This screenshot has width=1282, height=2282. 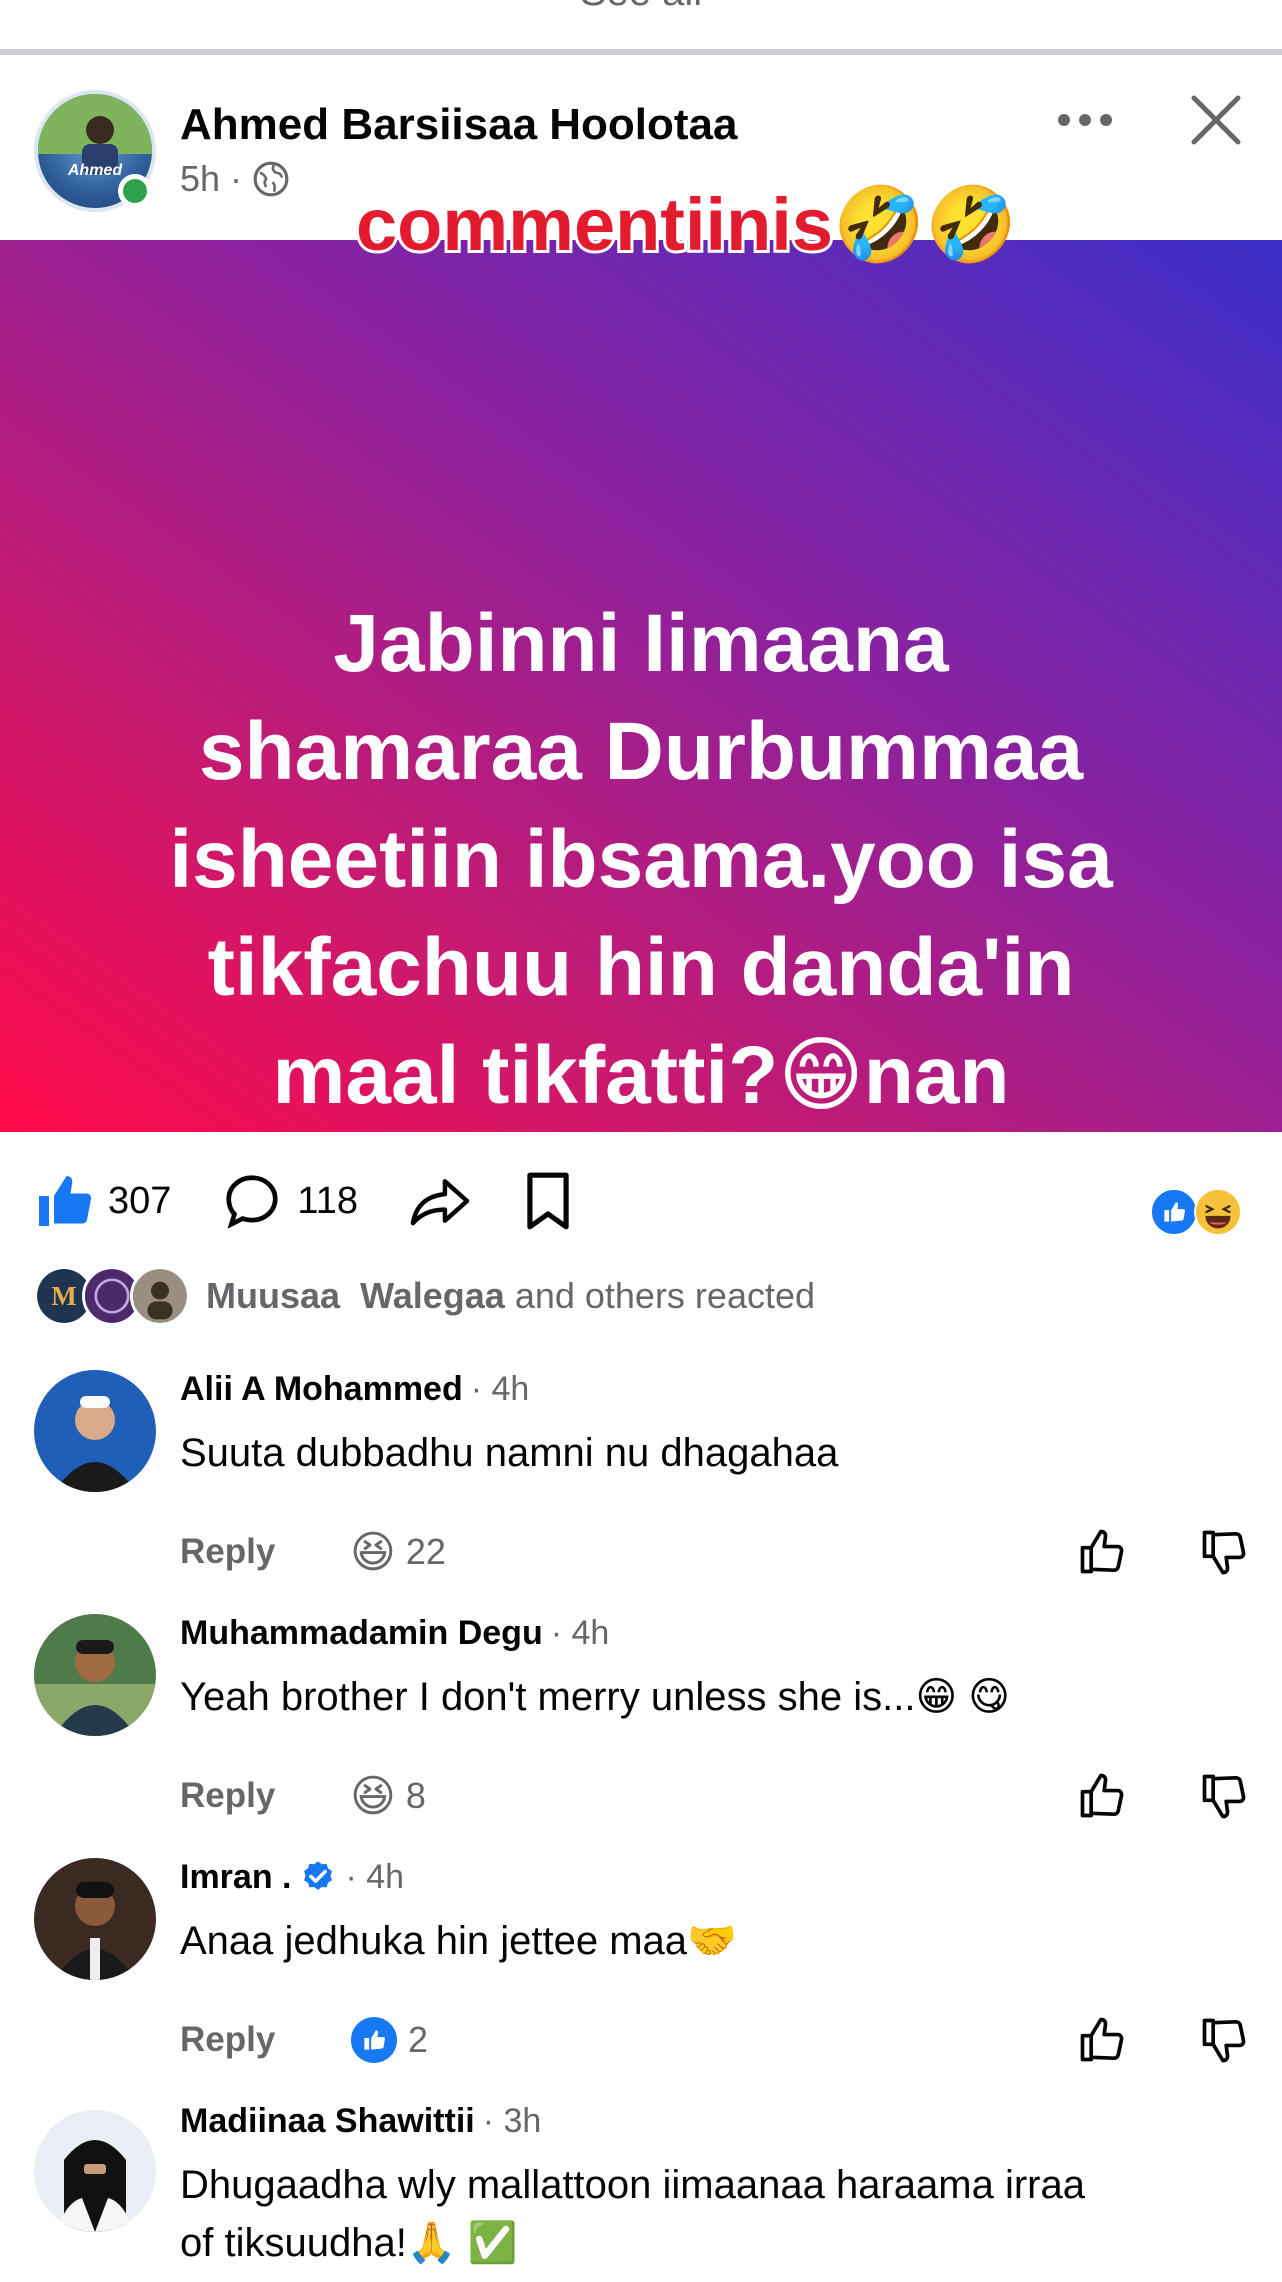 What do you see at coordinates (292, 1877) in the screenshot?
I see `comment-header: Imran . · 4h` at bounding box center [292, 1877].